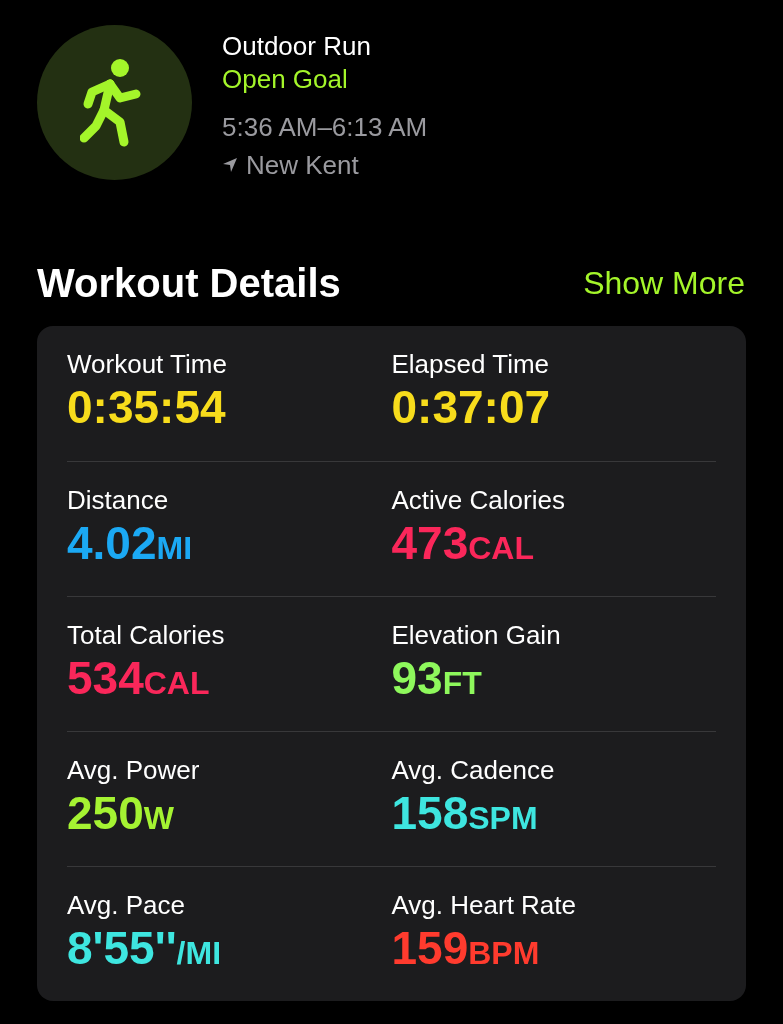  I want to click on metric-label: Elevation Gain, so click(476, 635).